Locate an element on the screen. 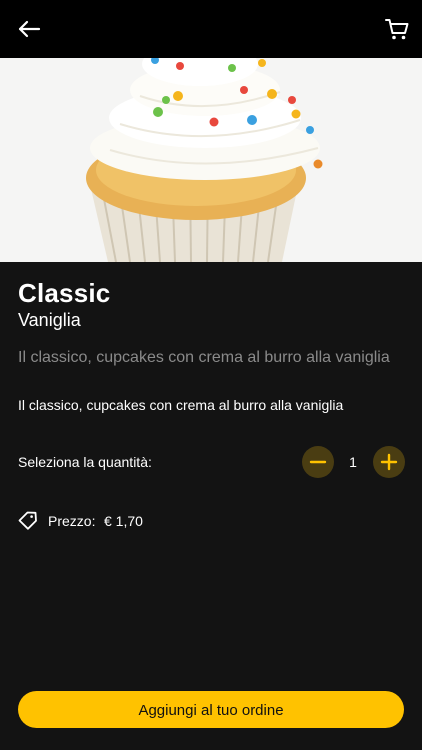  quantity-value: 1 is located at coordinates (353, 462).